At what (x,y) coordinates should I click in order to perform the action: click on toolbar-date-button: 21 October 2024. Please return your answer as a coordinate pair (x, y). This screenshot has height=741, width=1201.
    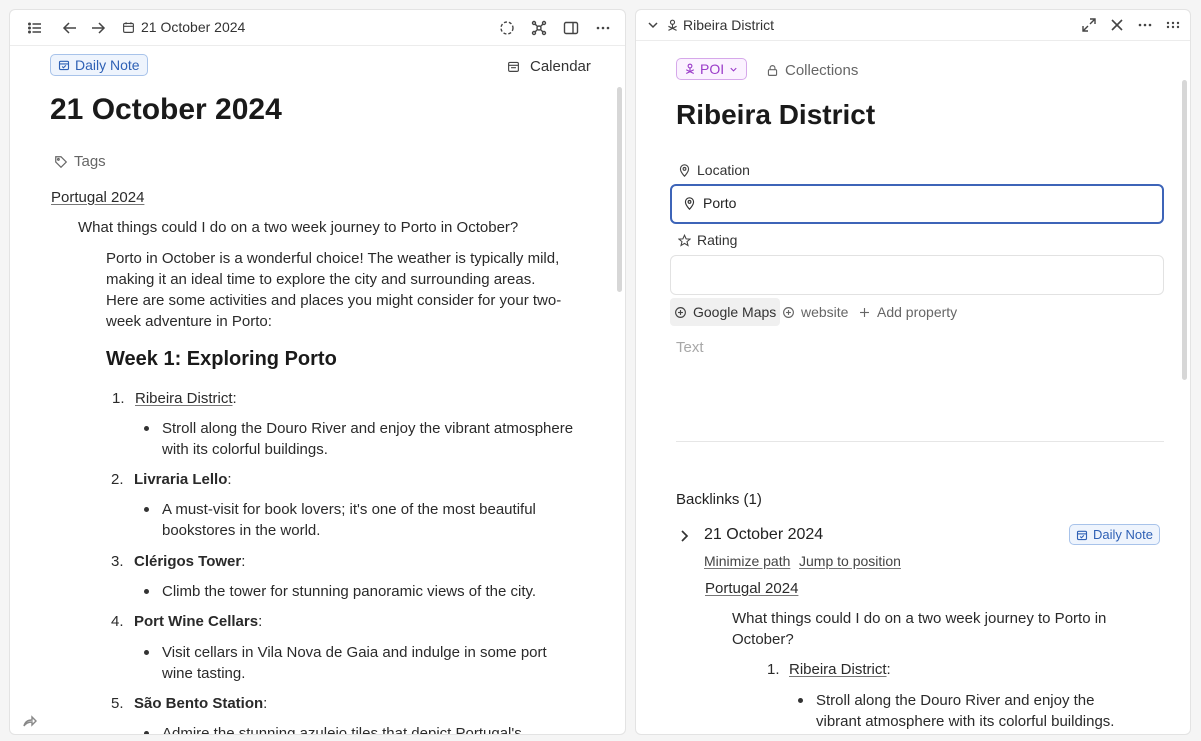
    Looking at the image, I should click on (183, 27).